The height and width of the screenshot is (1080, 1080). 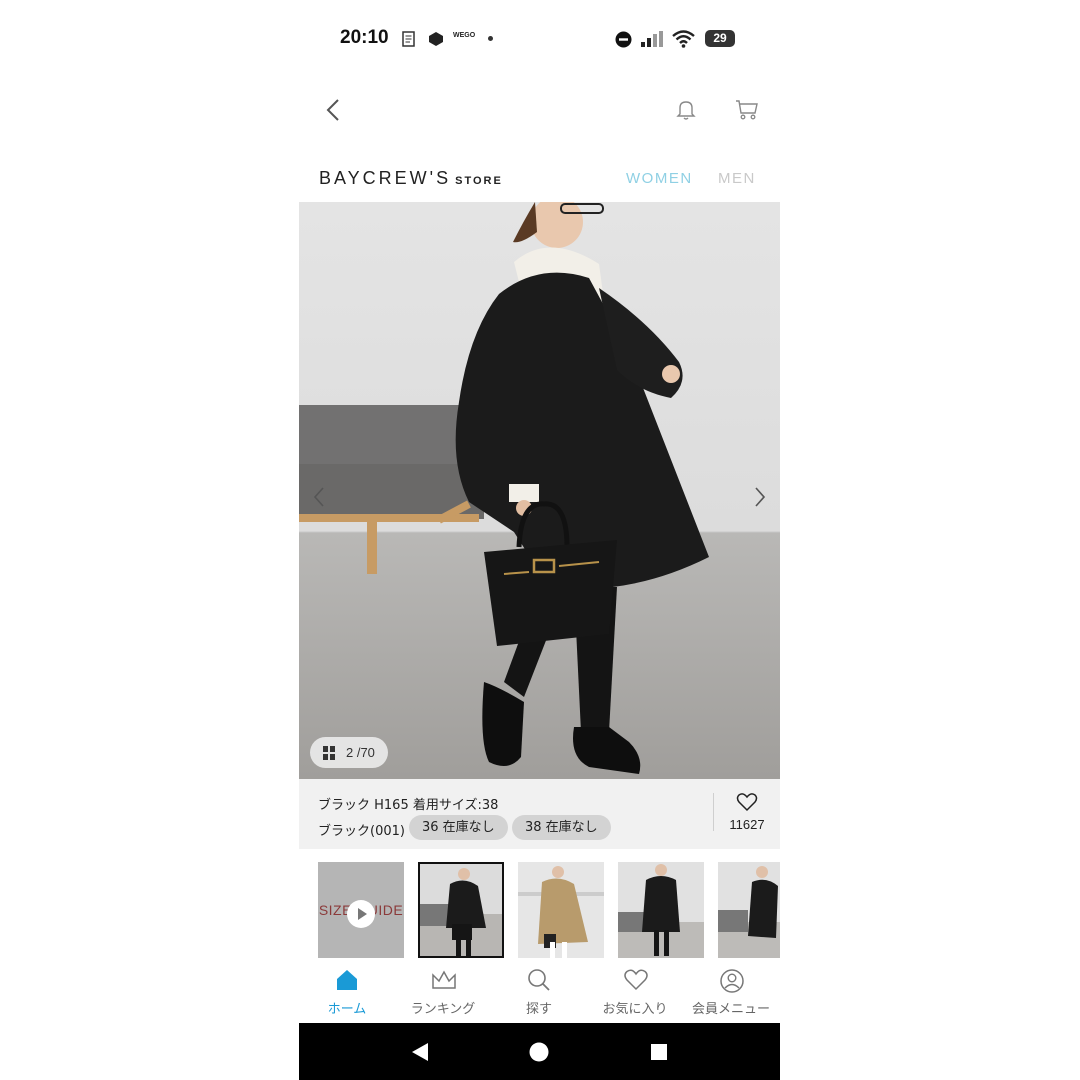 I want to click on nav-member-menu: 会員メニュー, so click(x=731, y=990).